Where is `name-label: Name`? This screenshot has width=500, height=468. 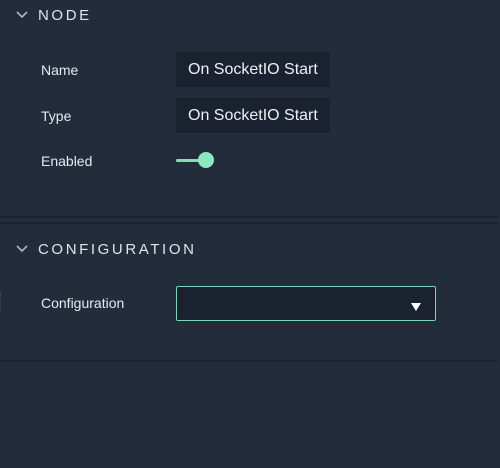 name-label: Name is located at coordinates (60, 70).